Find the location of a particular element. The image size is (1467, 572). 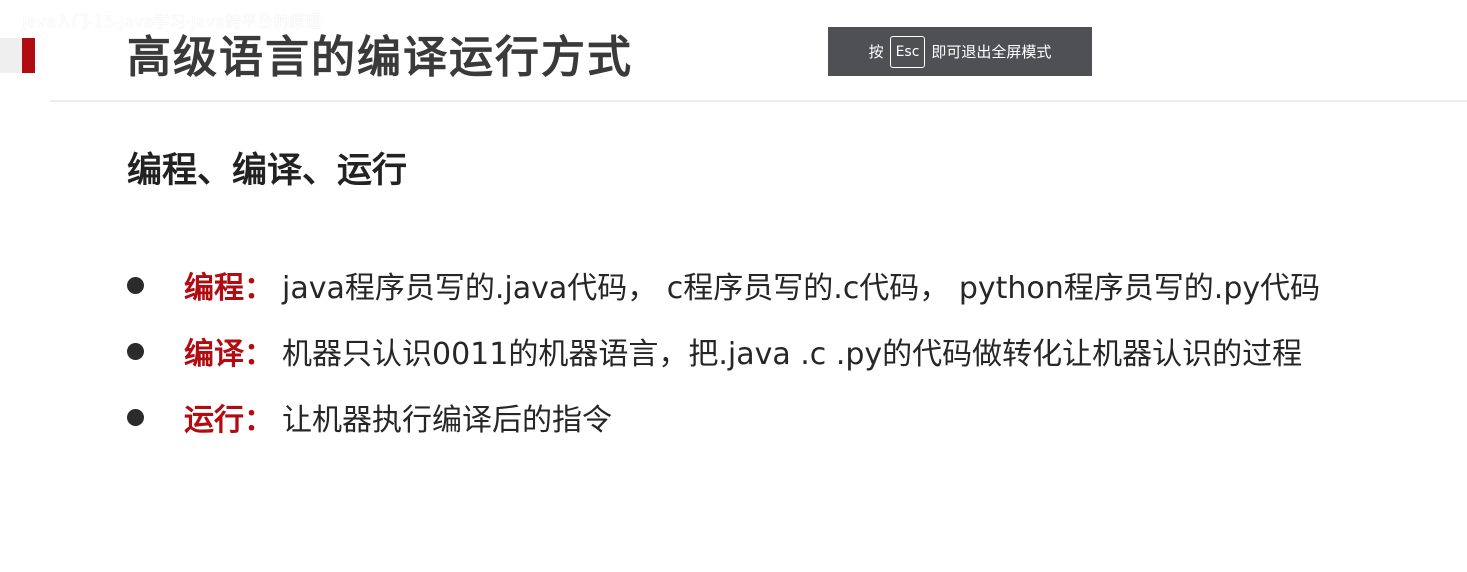

esc-key-icon: Esc is located at coordinates (907, 51).